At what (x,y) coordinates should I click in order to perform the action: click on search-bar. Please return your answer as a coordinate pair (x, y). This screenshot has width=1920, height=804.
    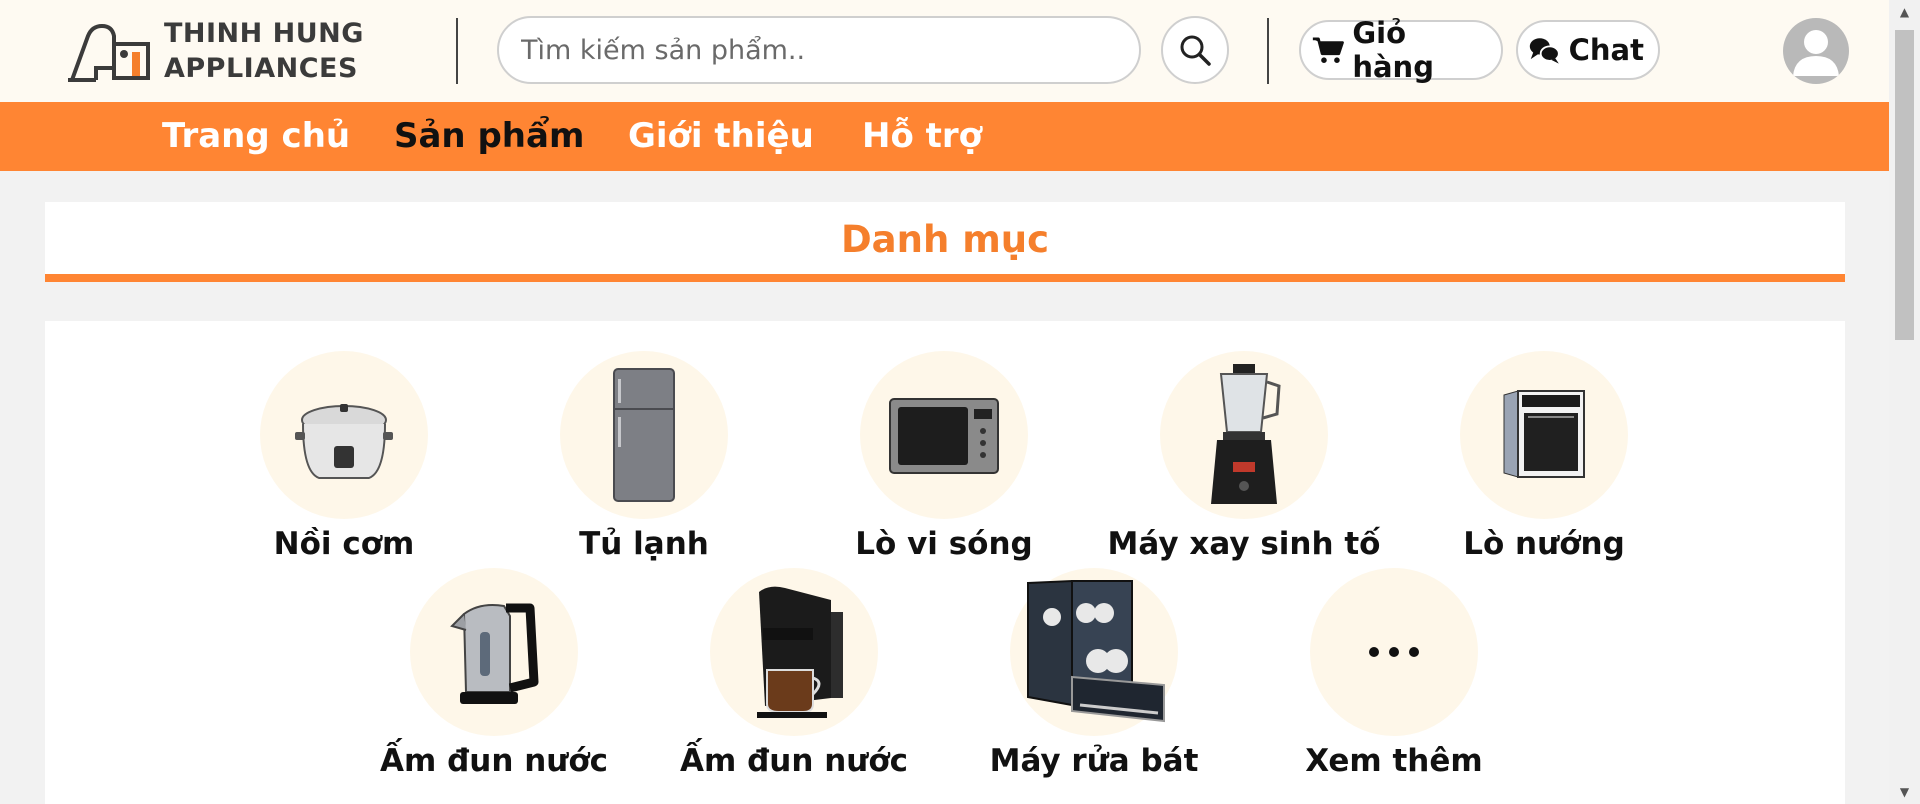
    Looking at the image, I should click on (819, 50).